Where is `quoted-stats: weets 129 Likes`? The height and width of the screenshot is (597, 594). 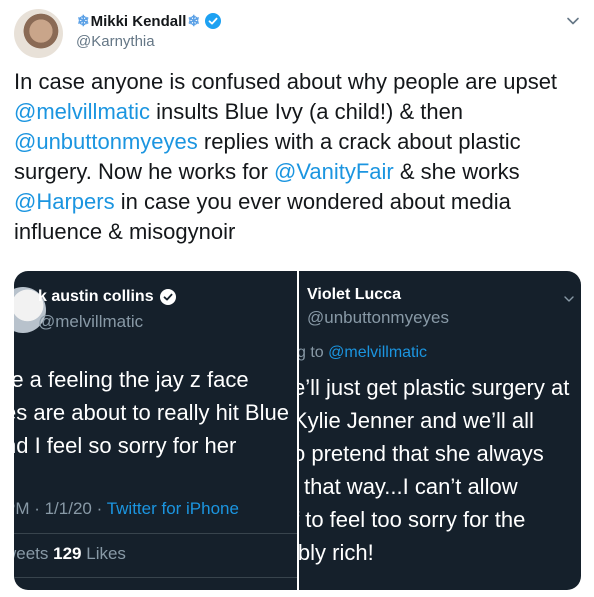
quoted-stats: weets 129 Likes is located at coordinates (70, 554).